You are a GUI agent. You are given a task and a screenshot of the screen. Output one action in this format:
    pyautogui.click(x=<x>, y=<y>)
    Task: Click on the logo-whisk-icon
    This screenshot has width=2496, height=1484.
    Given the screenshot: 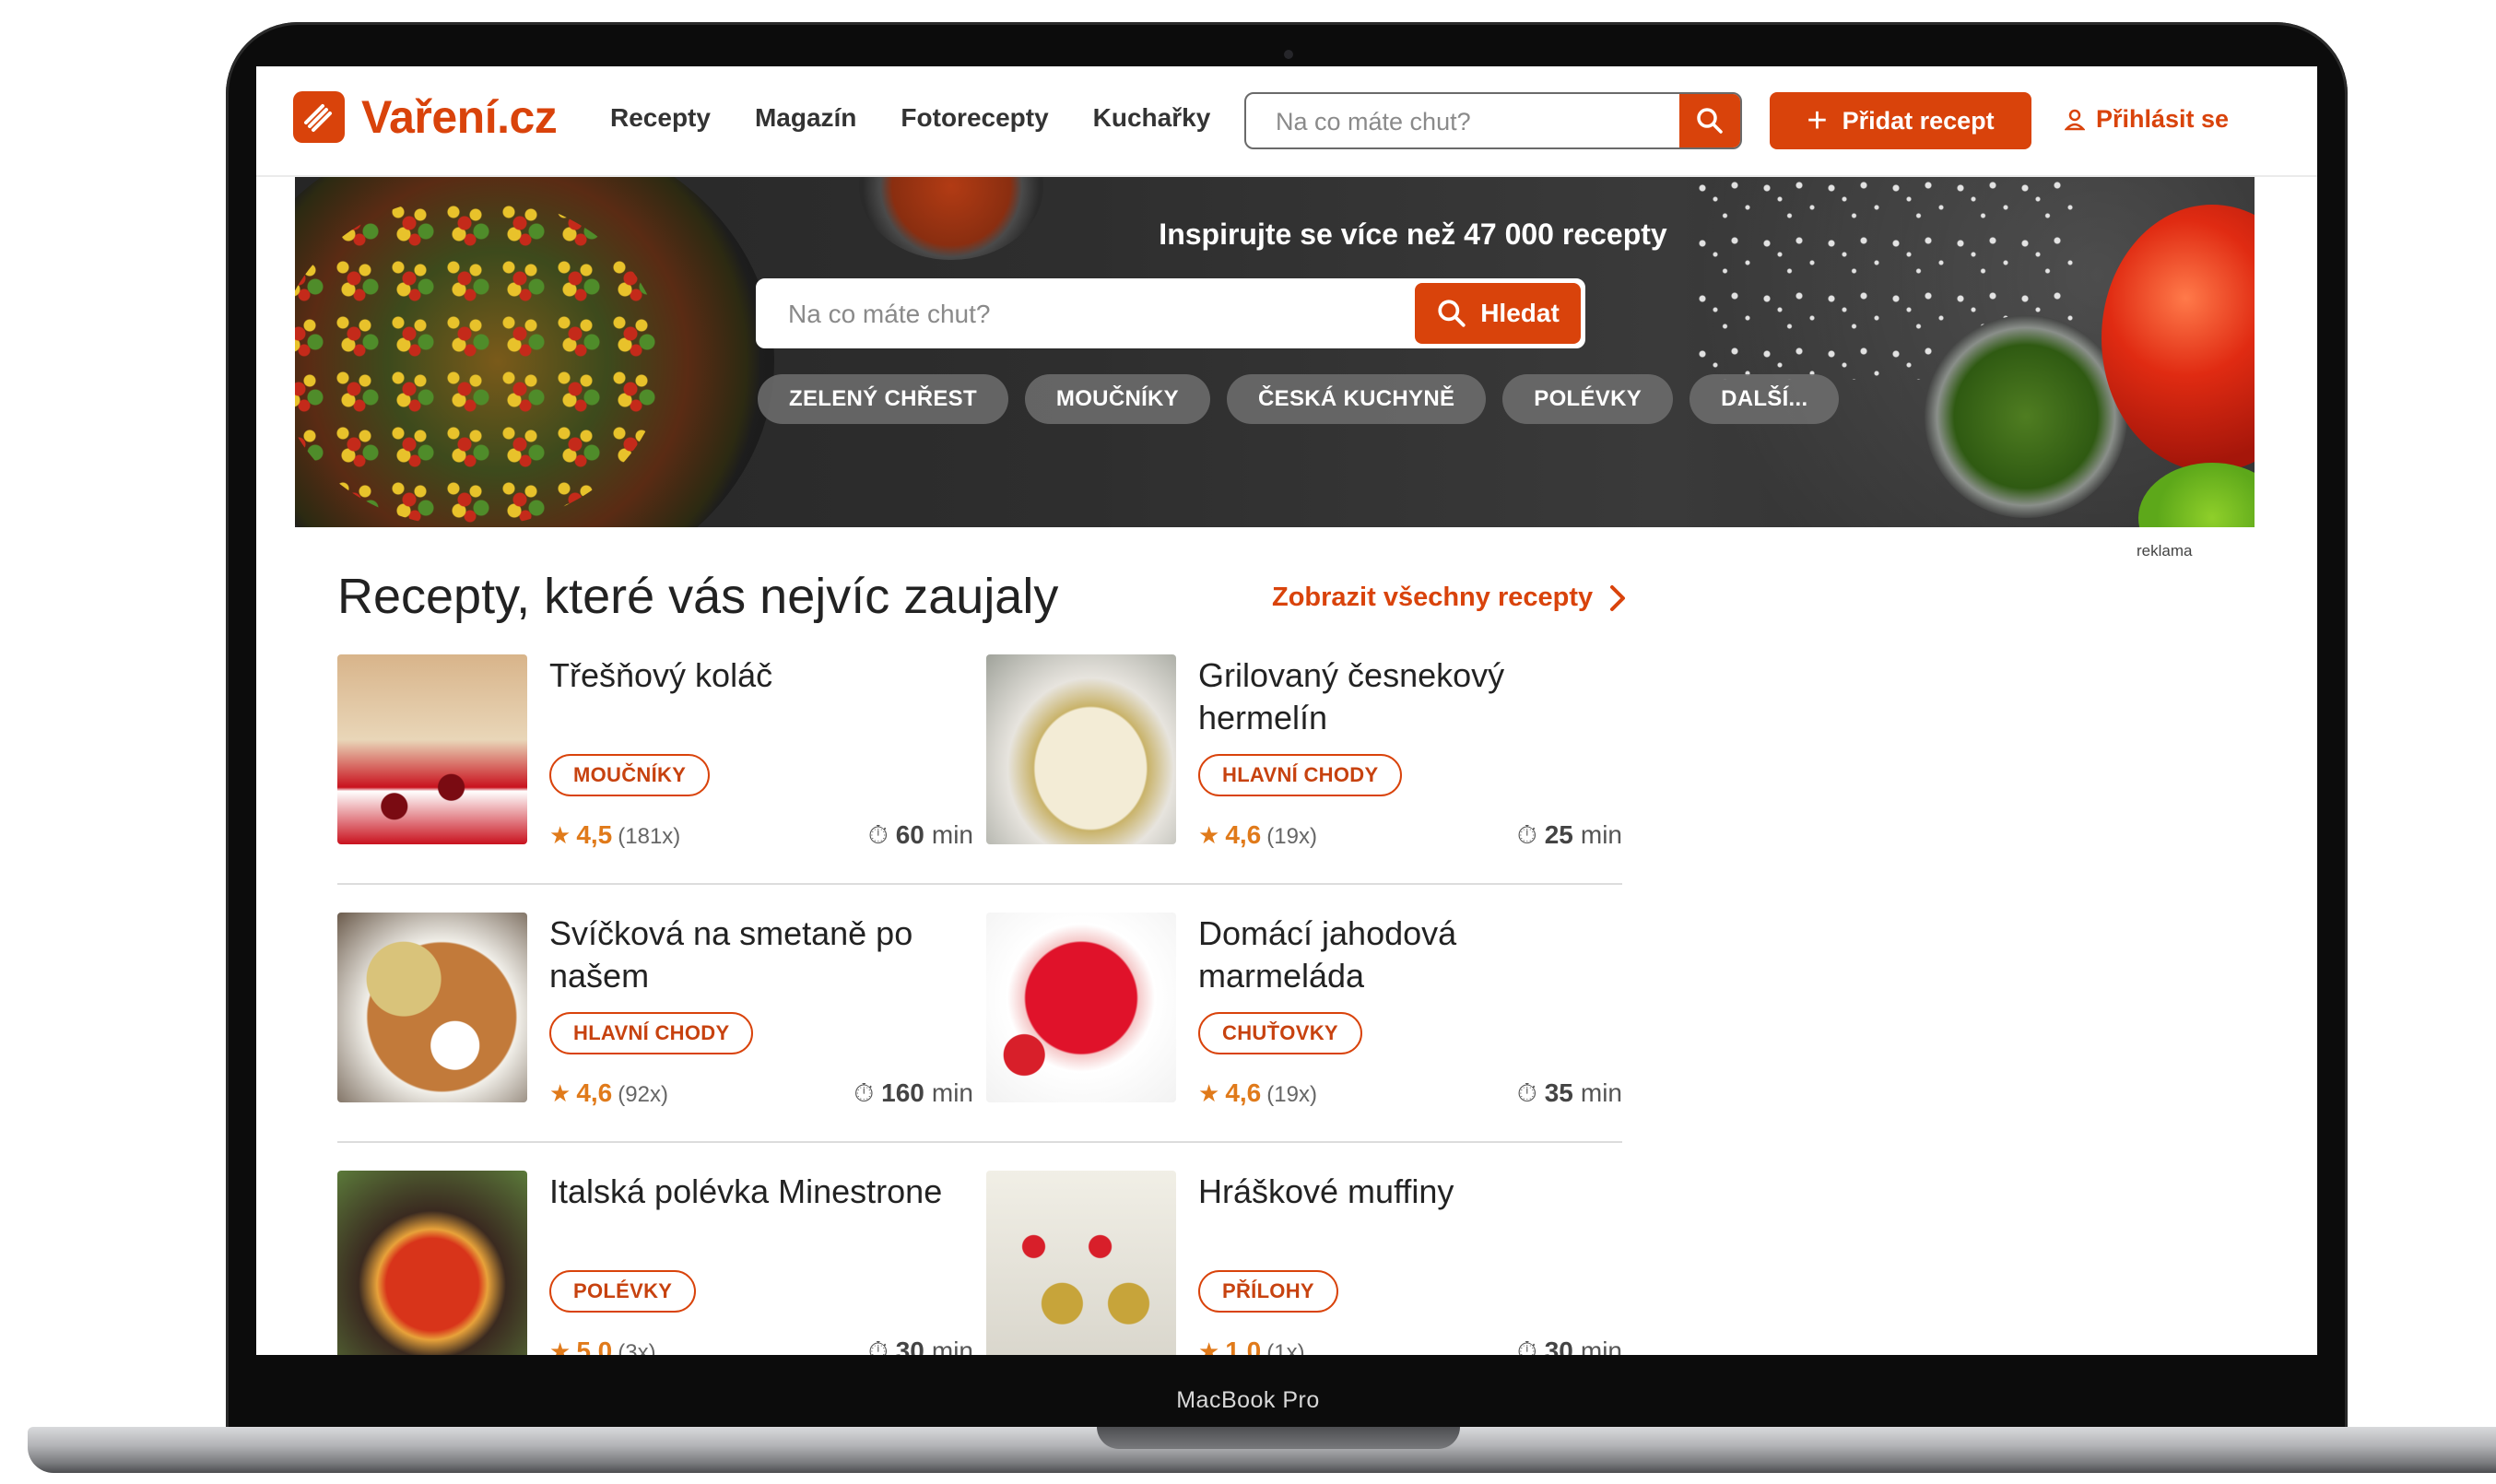 What is the action you would take?
    pyautogui.click(x=319, y=117)
    